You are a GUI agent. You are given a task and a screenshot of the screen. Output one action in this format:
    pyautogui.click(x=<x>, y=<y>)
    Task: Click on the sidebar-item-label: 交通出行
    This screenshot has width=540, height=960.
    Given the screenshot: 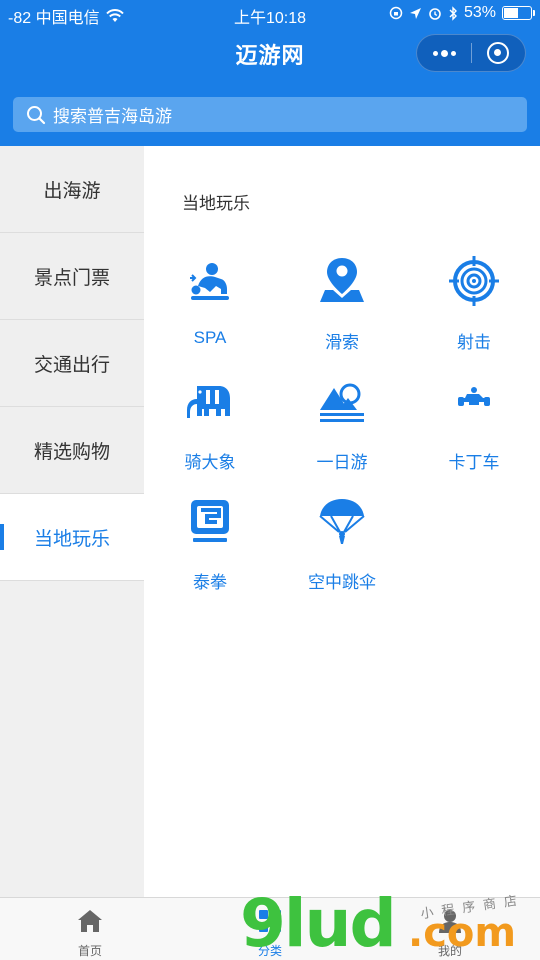 What is the action you would take?
    pyautogui.click(x=71, y=365)
    